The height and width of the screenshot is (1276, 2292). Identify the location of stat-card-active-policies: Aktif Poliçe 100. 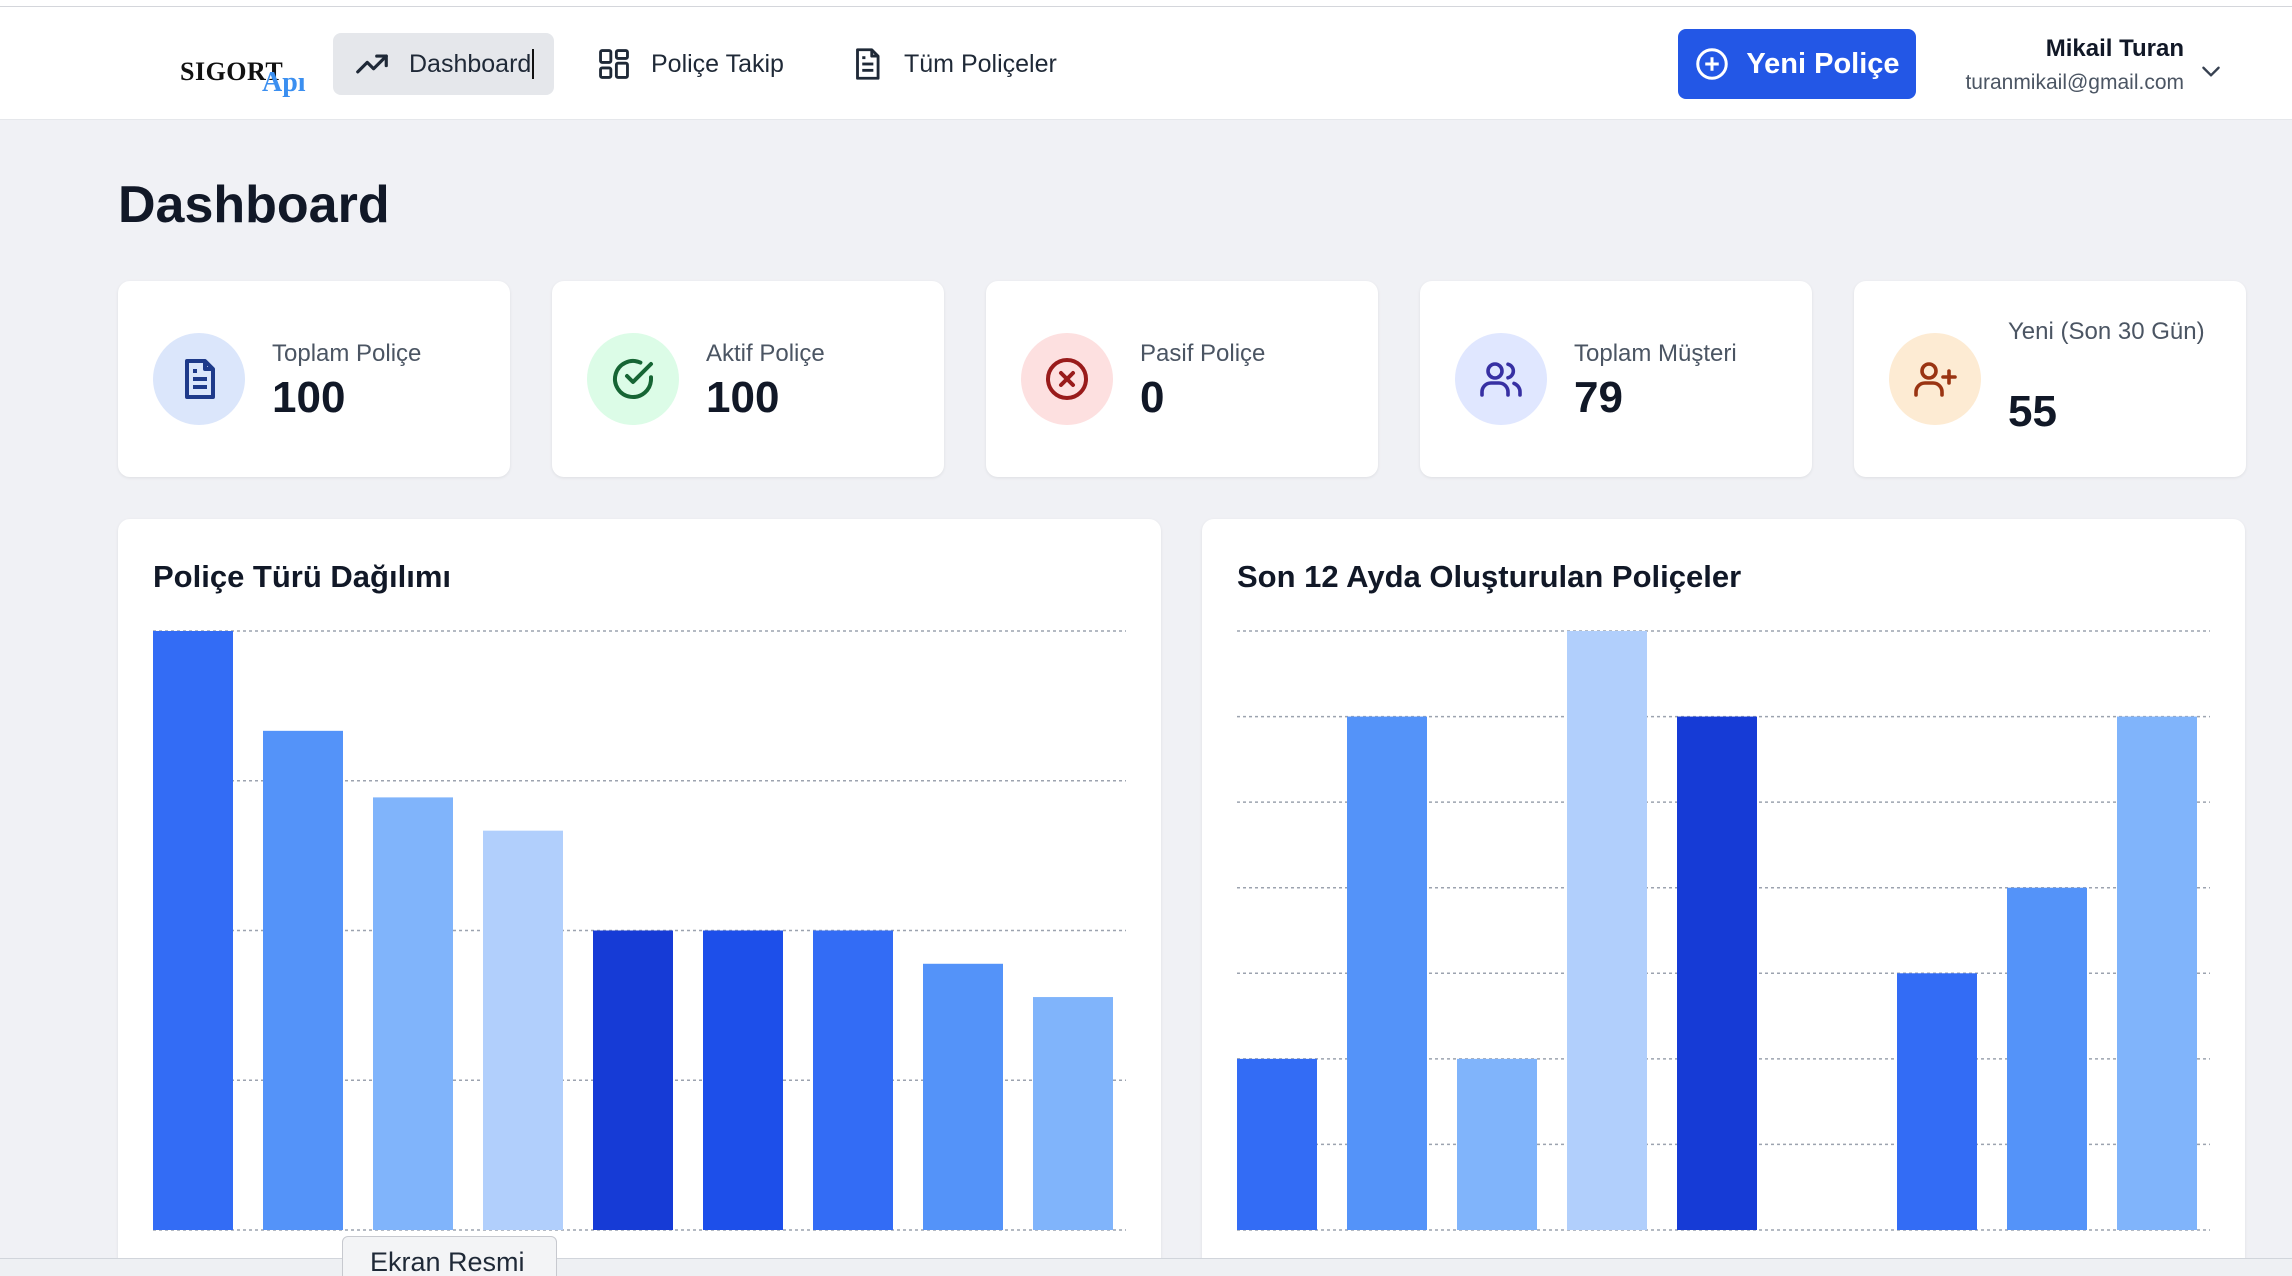
(748, 379).